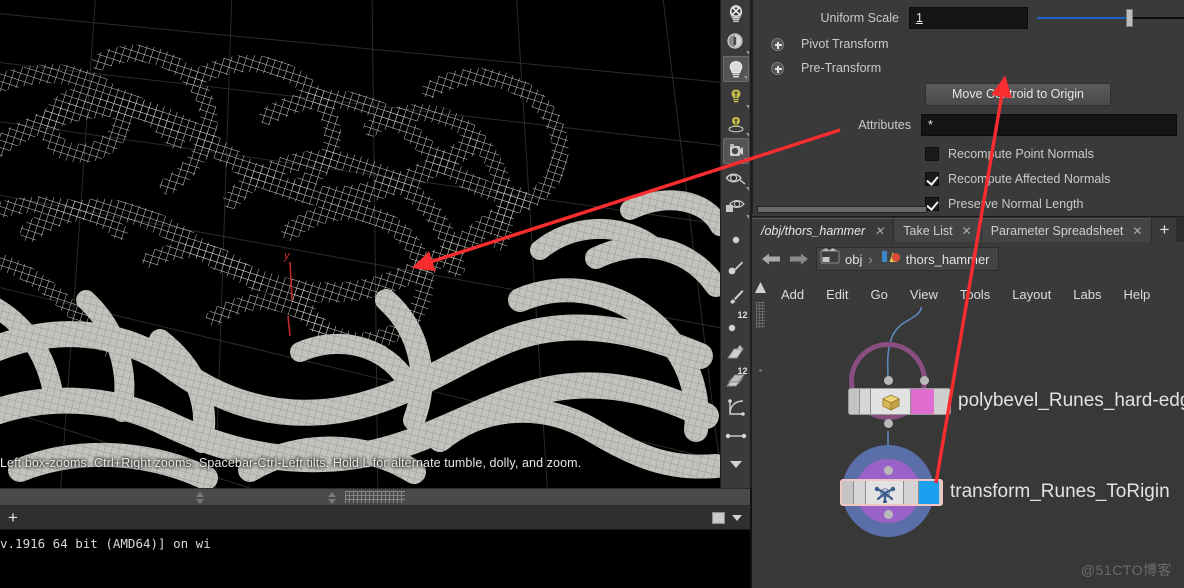 This screenshot has height=588, width=1184. What do you see at coordinates (332, 501) in the screenshot?
I see `splitter-down-arrow-right` at bounding box center [332, 501].